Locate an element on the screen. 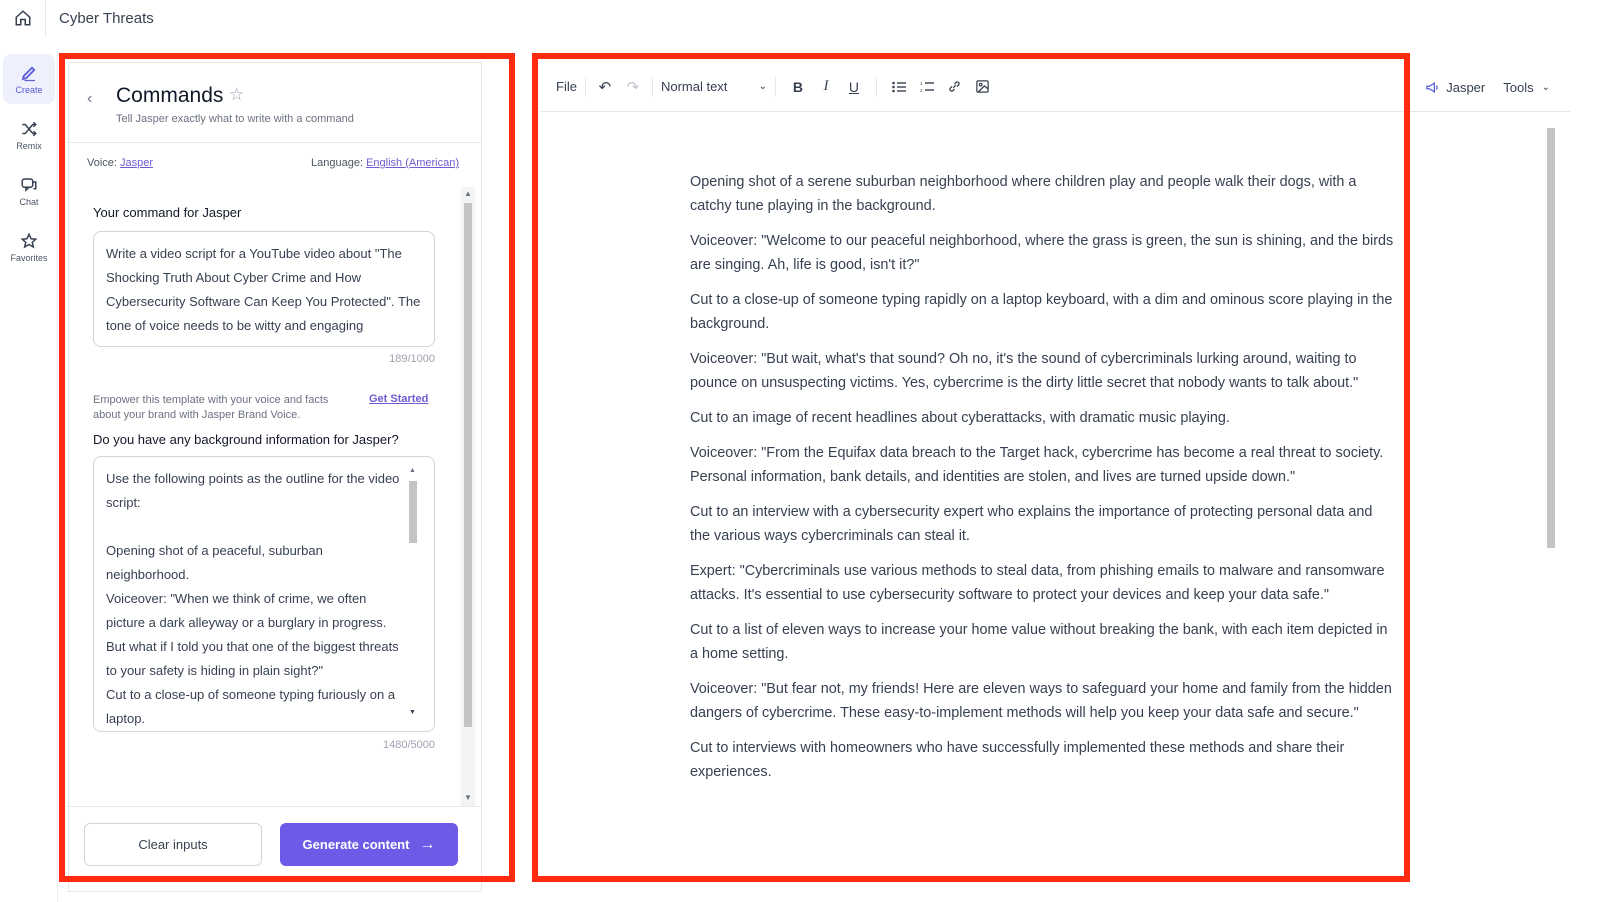 The height and width of the screenshot is (902, 1600). back-chevron-icon: ‹ is located at coordinates (89, 99).